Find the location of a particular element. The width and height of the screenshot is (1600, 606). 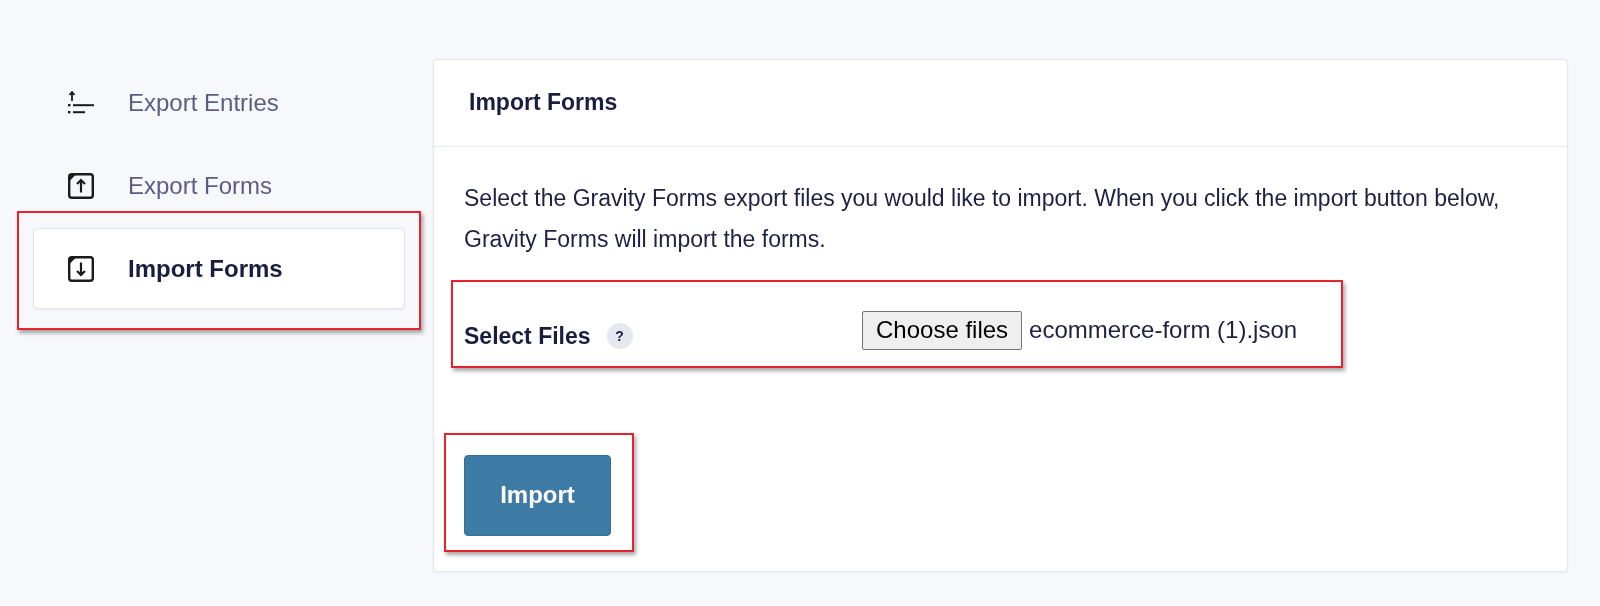

panel-title: Import Forms is located at coordinates (543, 103).